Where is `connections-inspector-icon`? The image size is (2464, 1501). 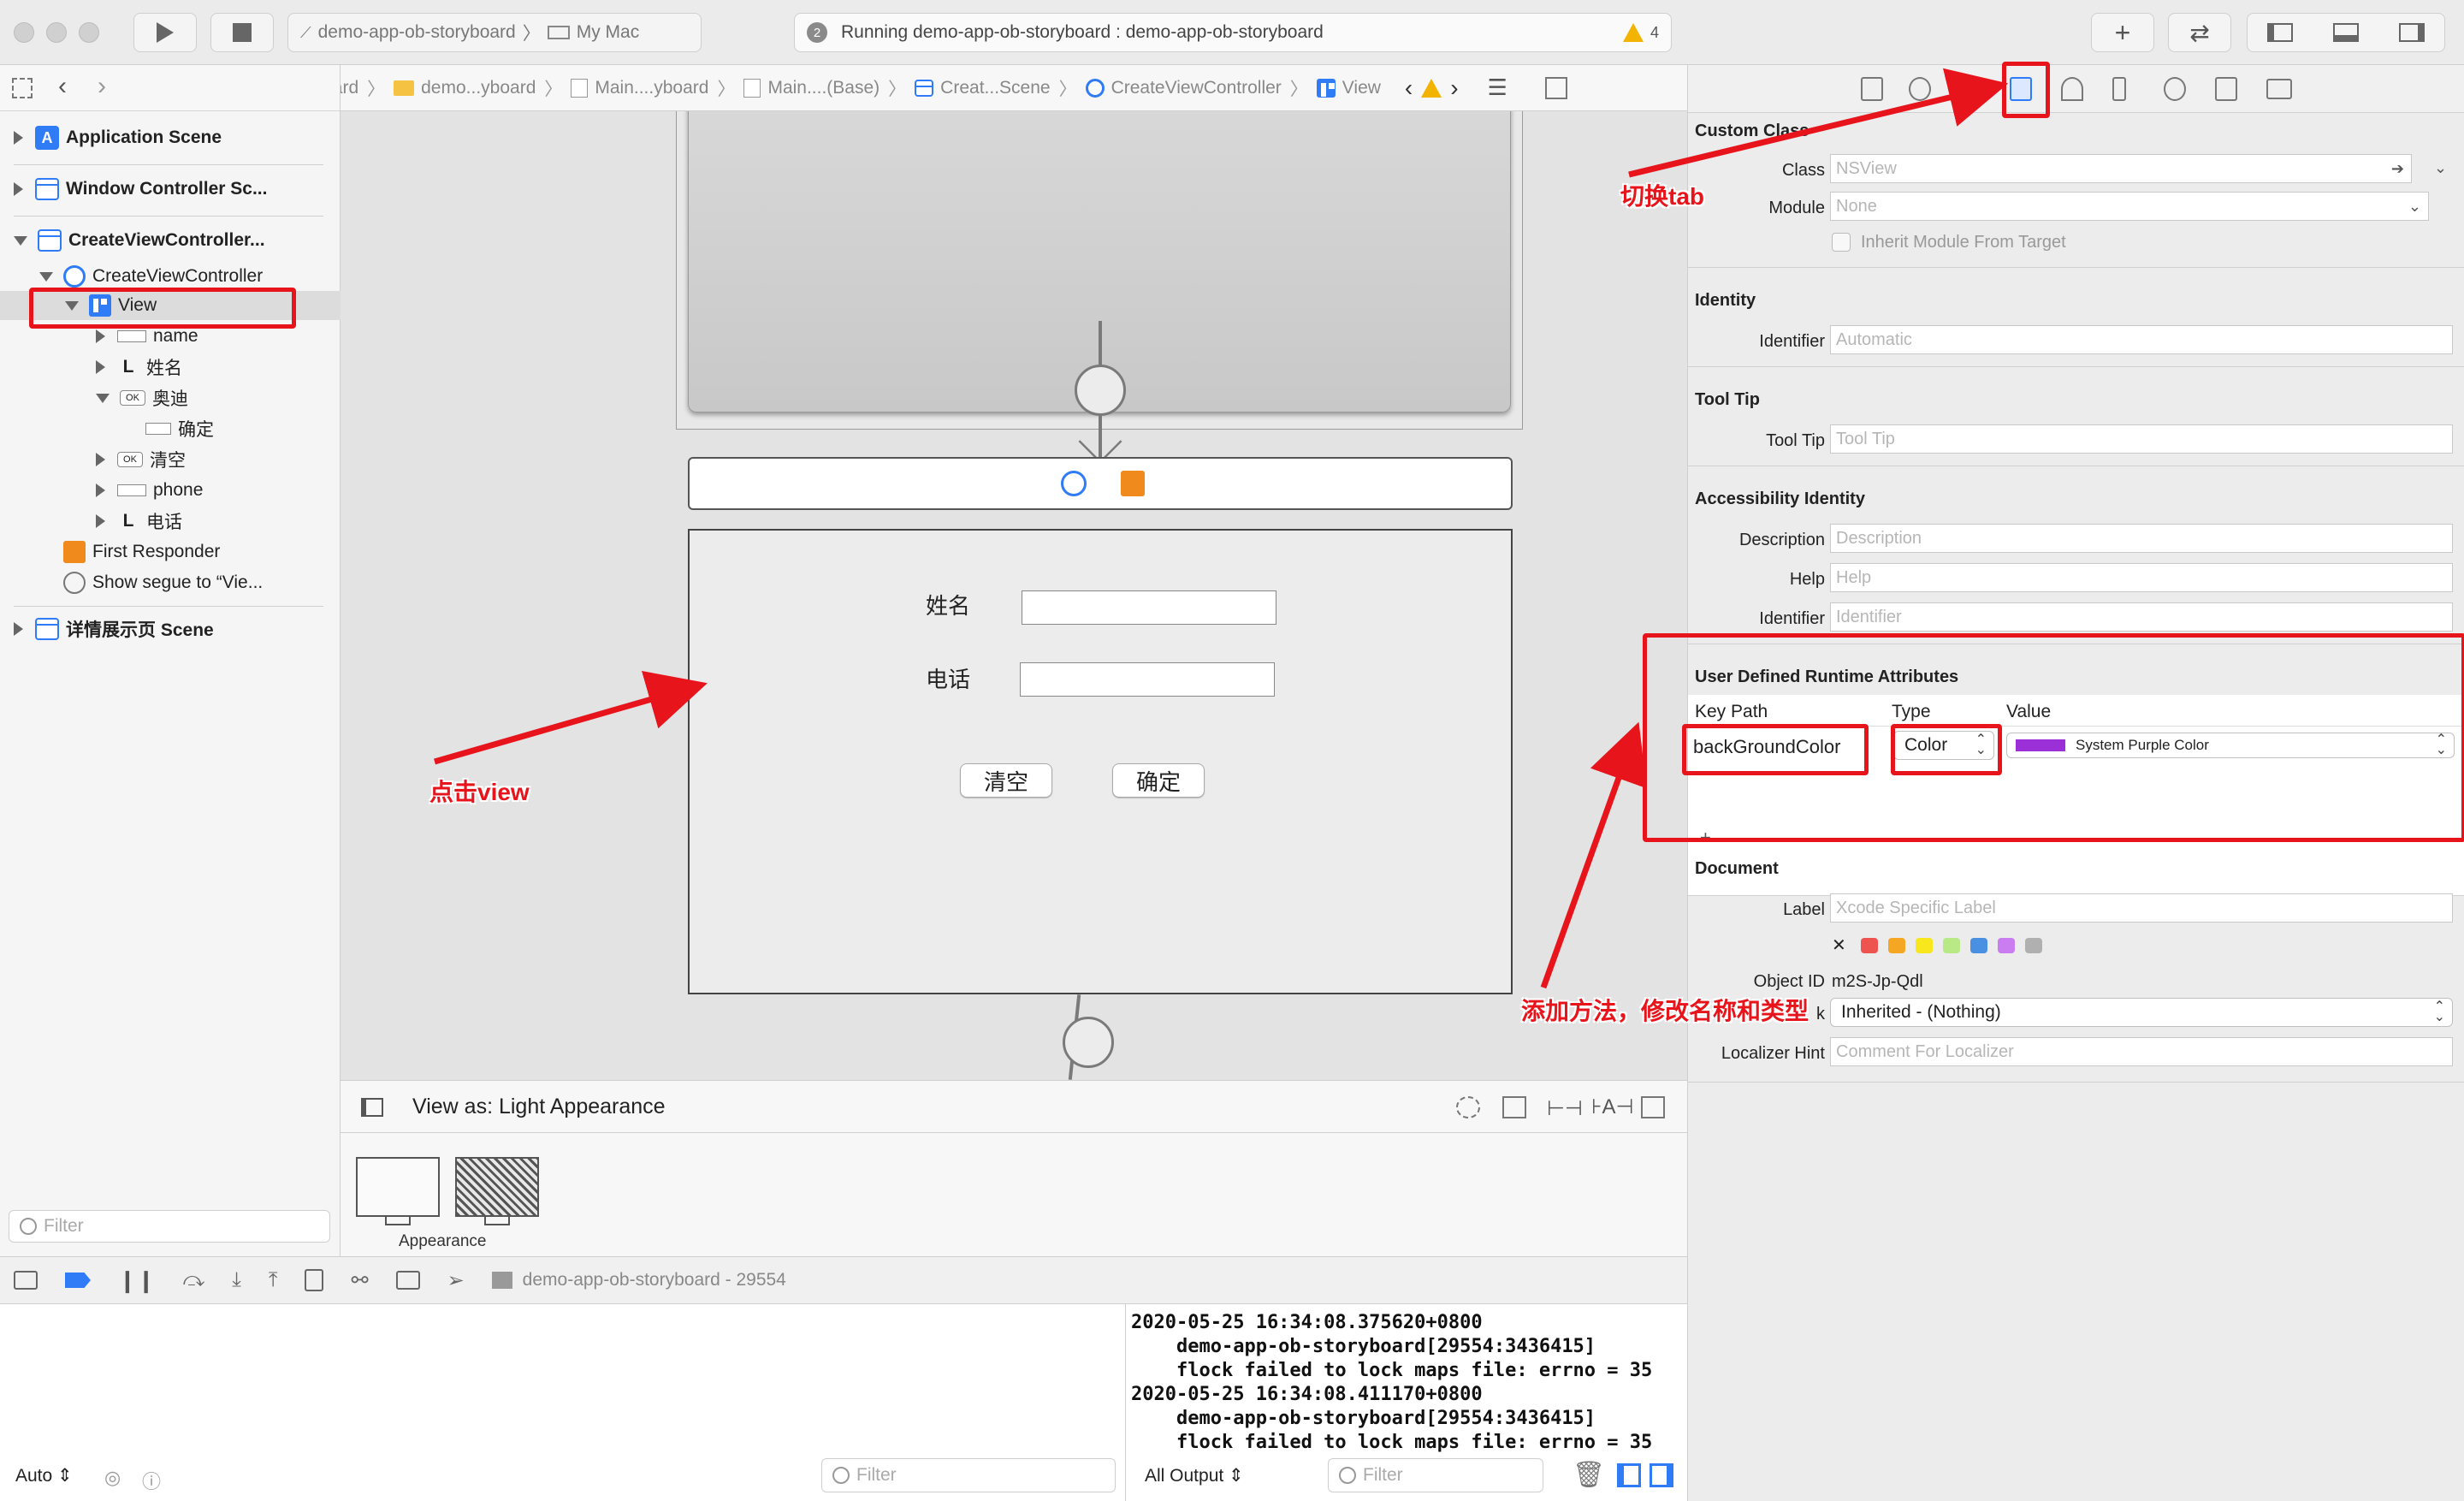 connections-inspector-icon is located at coordinates (2175, 89).